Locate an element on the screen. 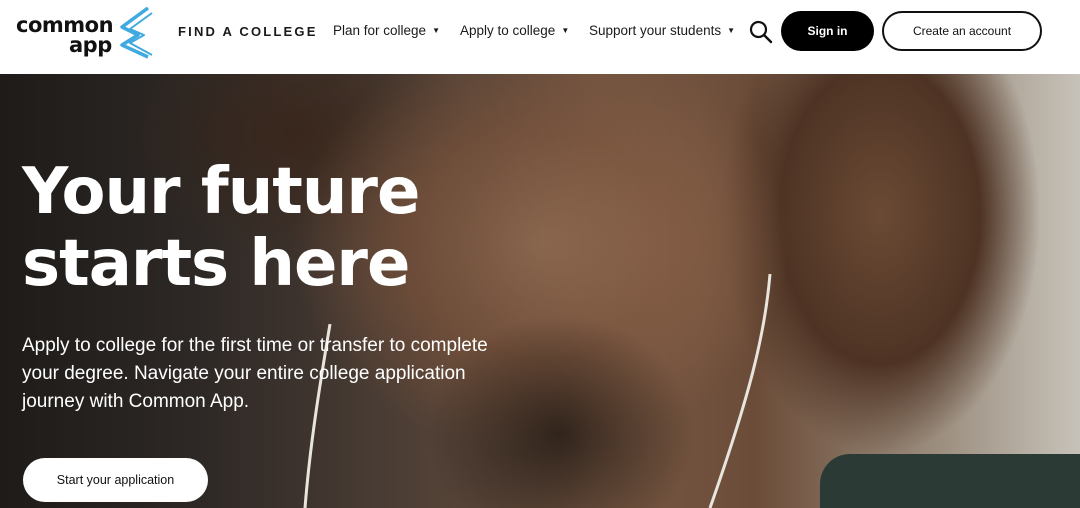 This screenshot has width=1080, height=508. logo-word-app: app is located at coordinates (90, 45).